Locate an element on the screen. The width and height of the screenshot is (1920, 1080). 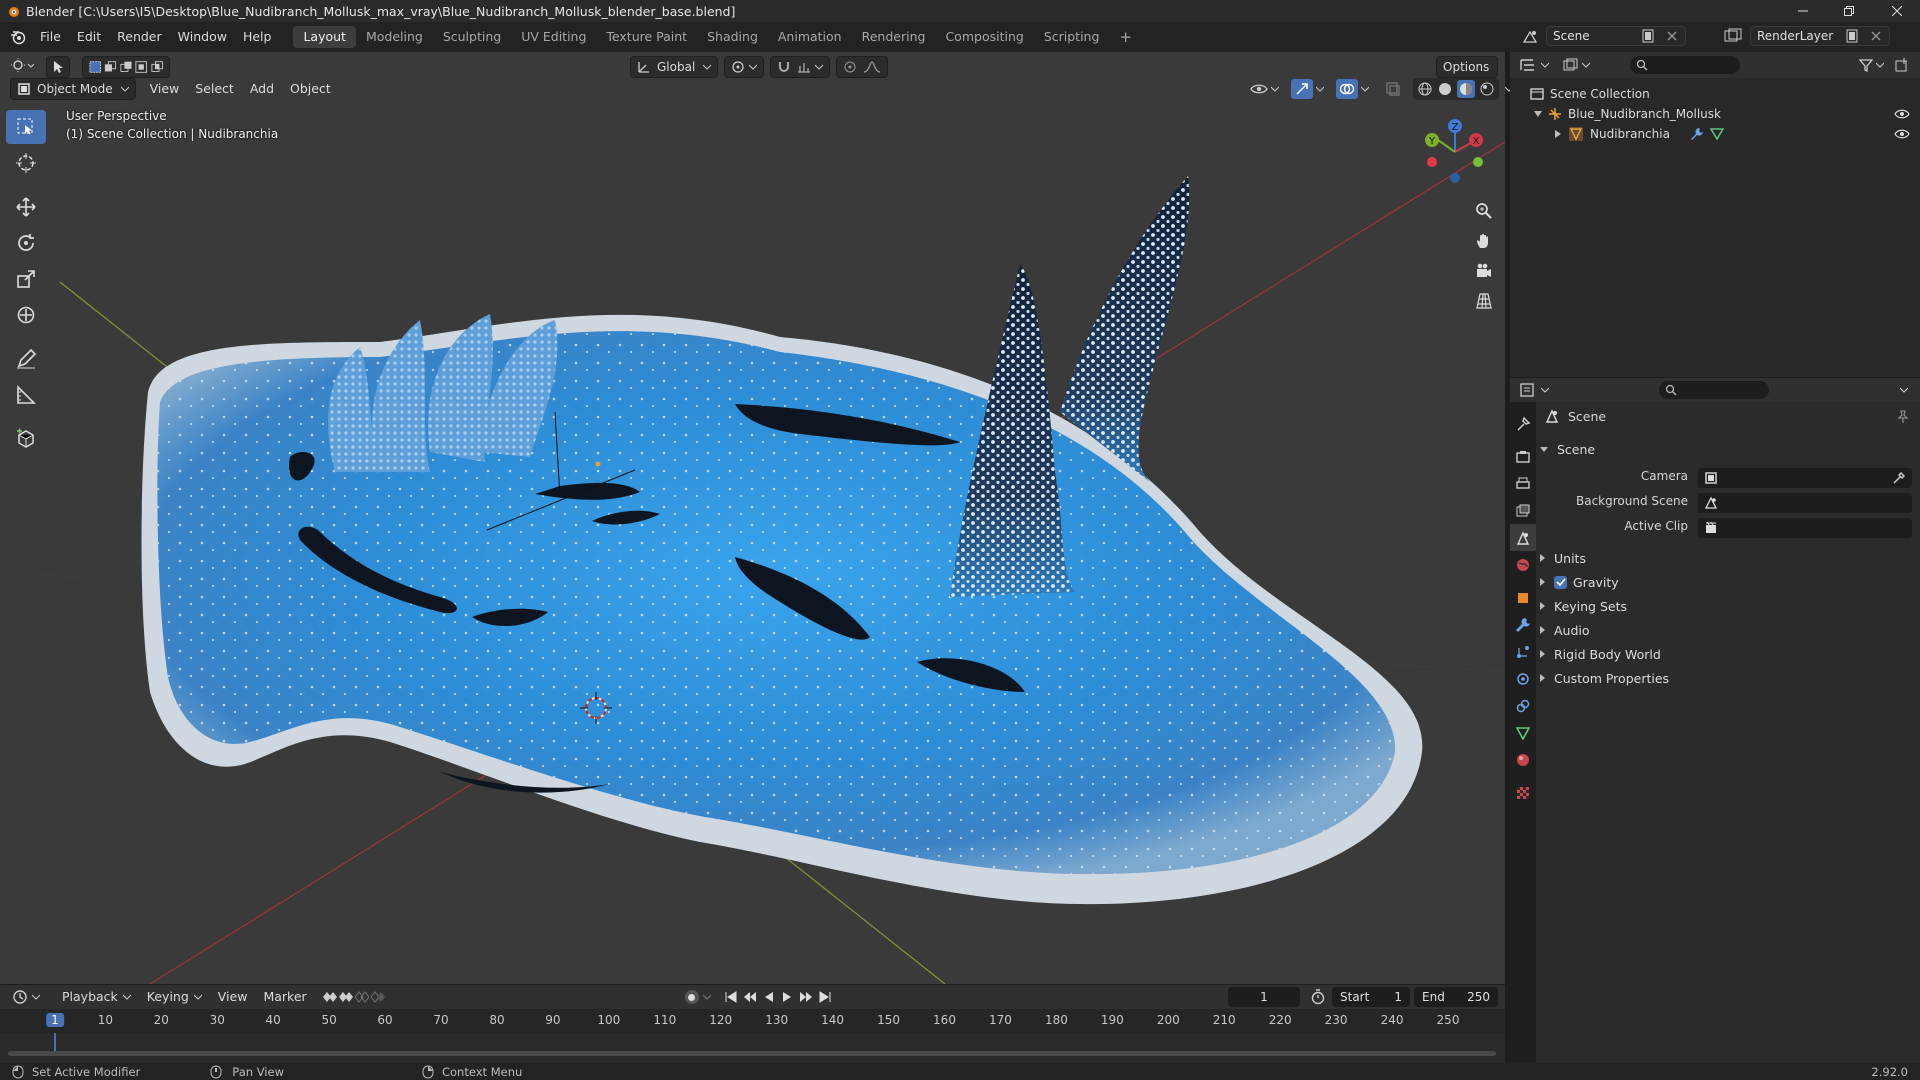
pivot-point-dropdown is located at coordinates (744, 67).